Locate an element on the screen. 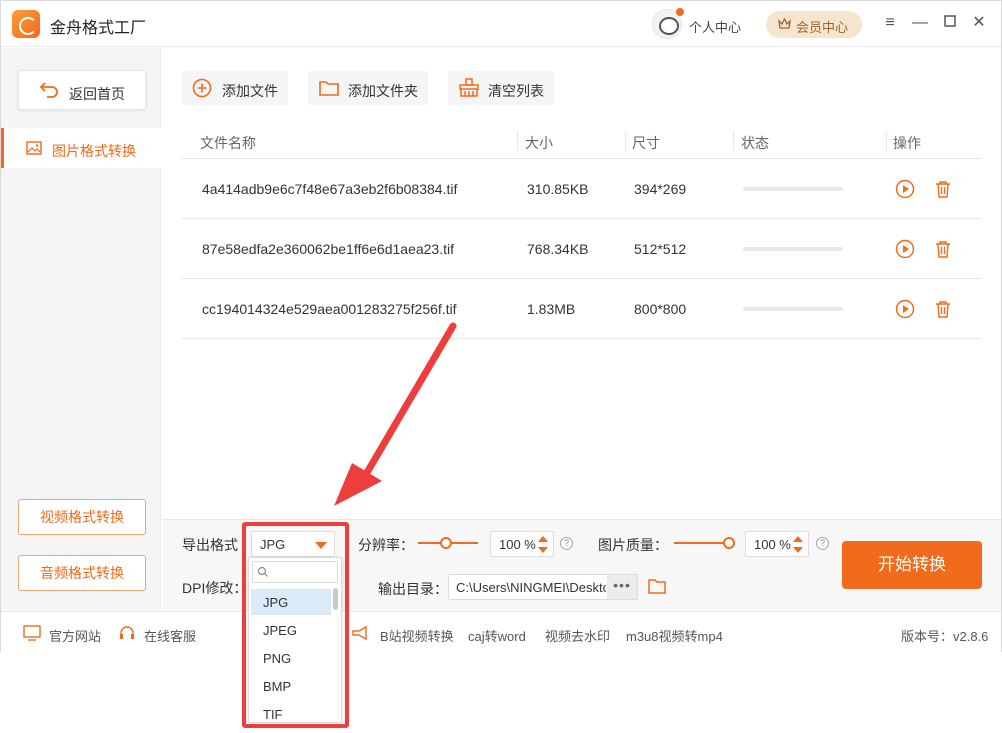 Image resolution: width=1002 pixels, height=733 pixels. sidebar-item-image-convert: 图片格式转换 is located at coordinates (81, 148).